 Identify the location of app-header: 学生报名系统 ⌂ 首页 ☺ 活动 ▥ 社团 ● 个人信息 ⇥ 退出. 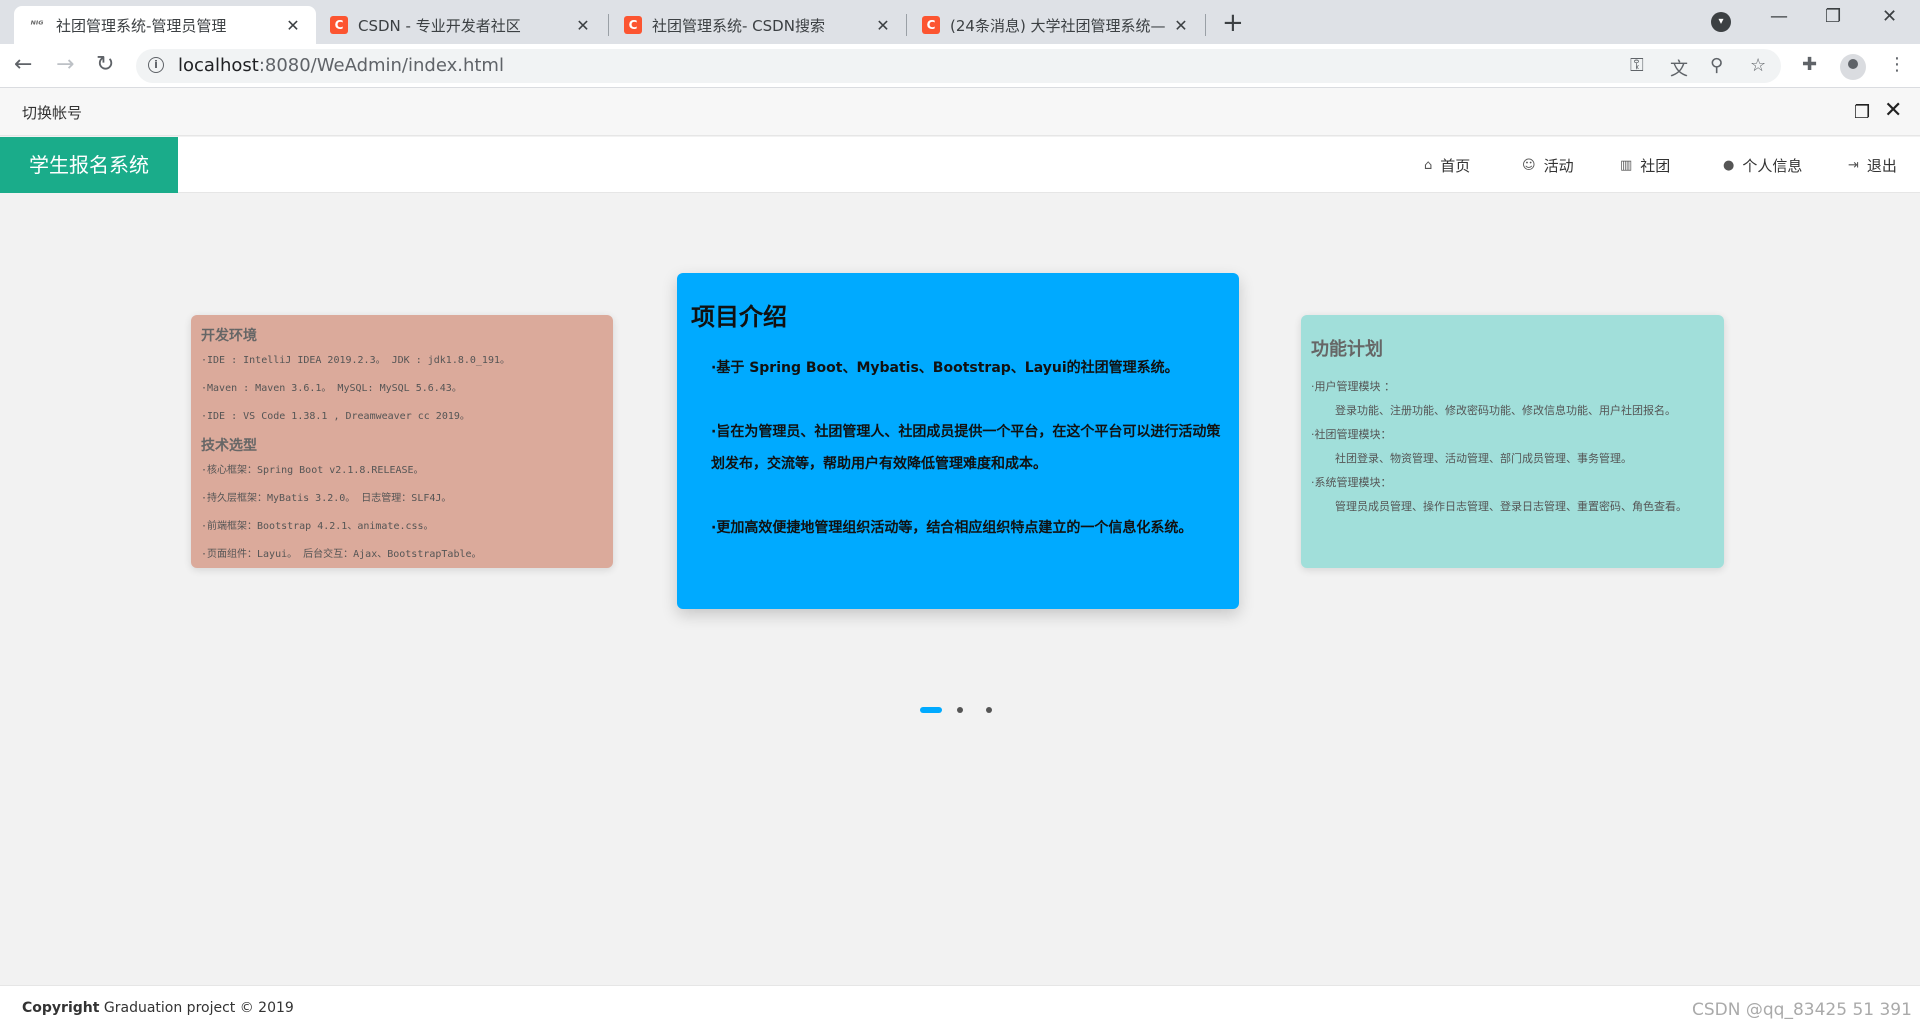
(960, 165).